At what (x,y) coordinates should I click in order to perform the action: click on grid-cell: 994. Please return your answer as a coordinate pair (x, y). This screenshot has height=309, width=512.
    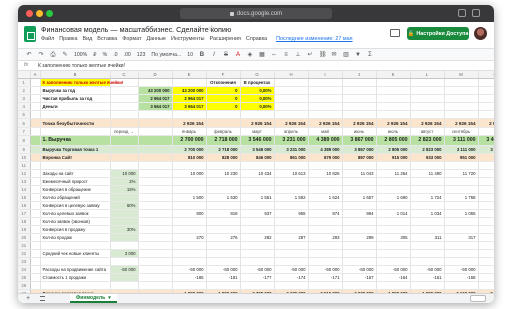
    Looking at the image, I should click on (359, 213).